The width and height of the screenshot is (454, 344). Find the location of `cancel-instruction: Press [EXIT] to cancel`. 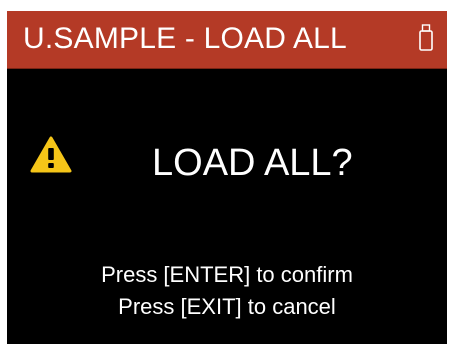

cancel-instruction: Press [EXIT] to cancel is located at coordinates (227, 306).